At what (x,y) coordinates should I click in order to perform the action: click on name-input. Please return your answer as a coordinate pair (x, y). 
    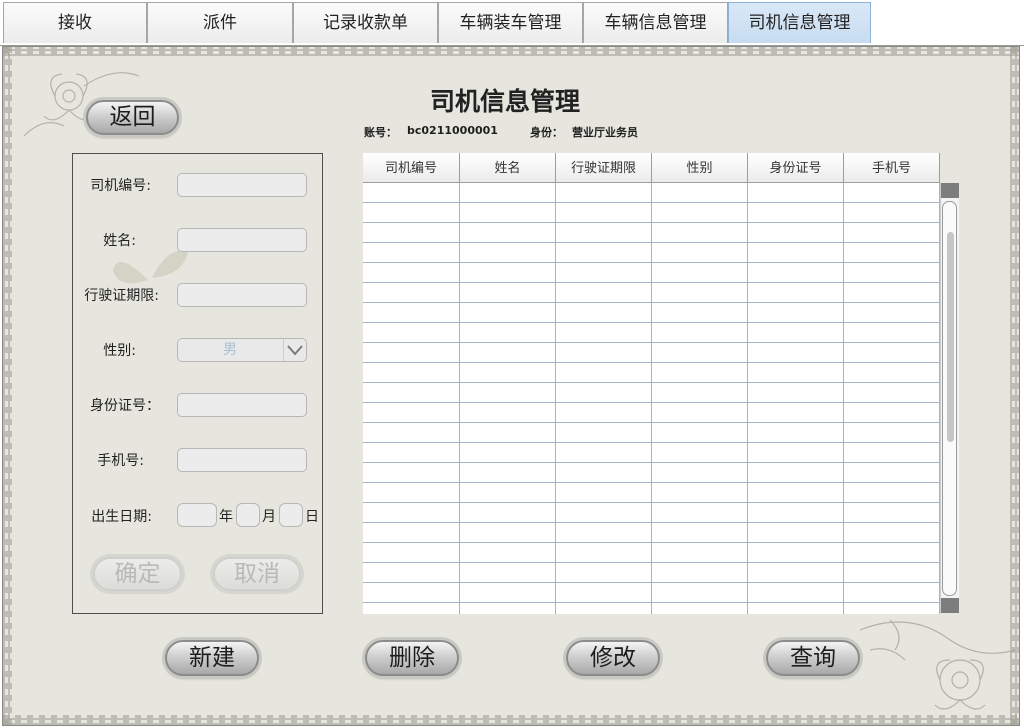
    Looking at the image, I should click on (242, 240).